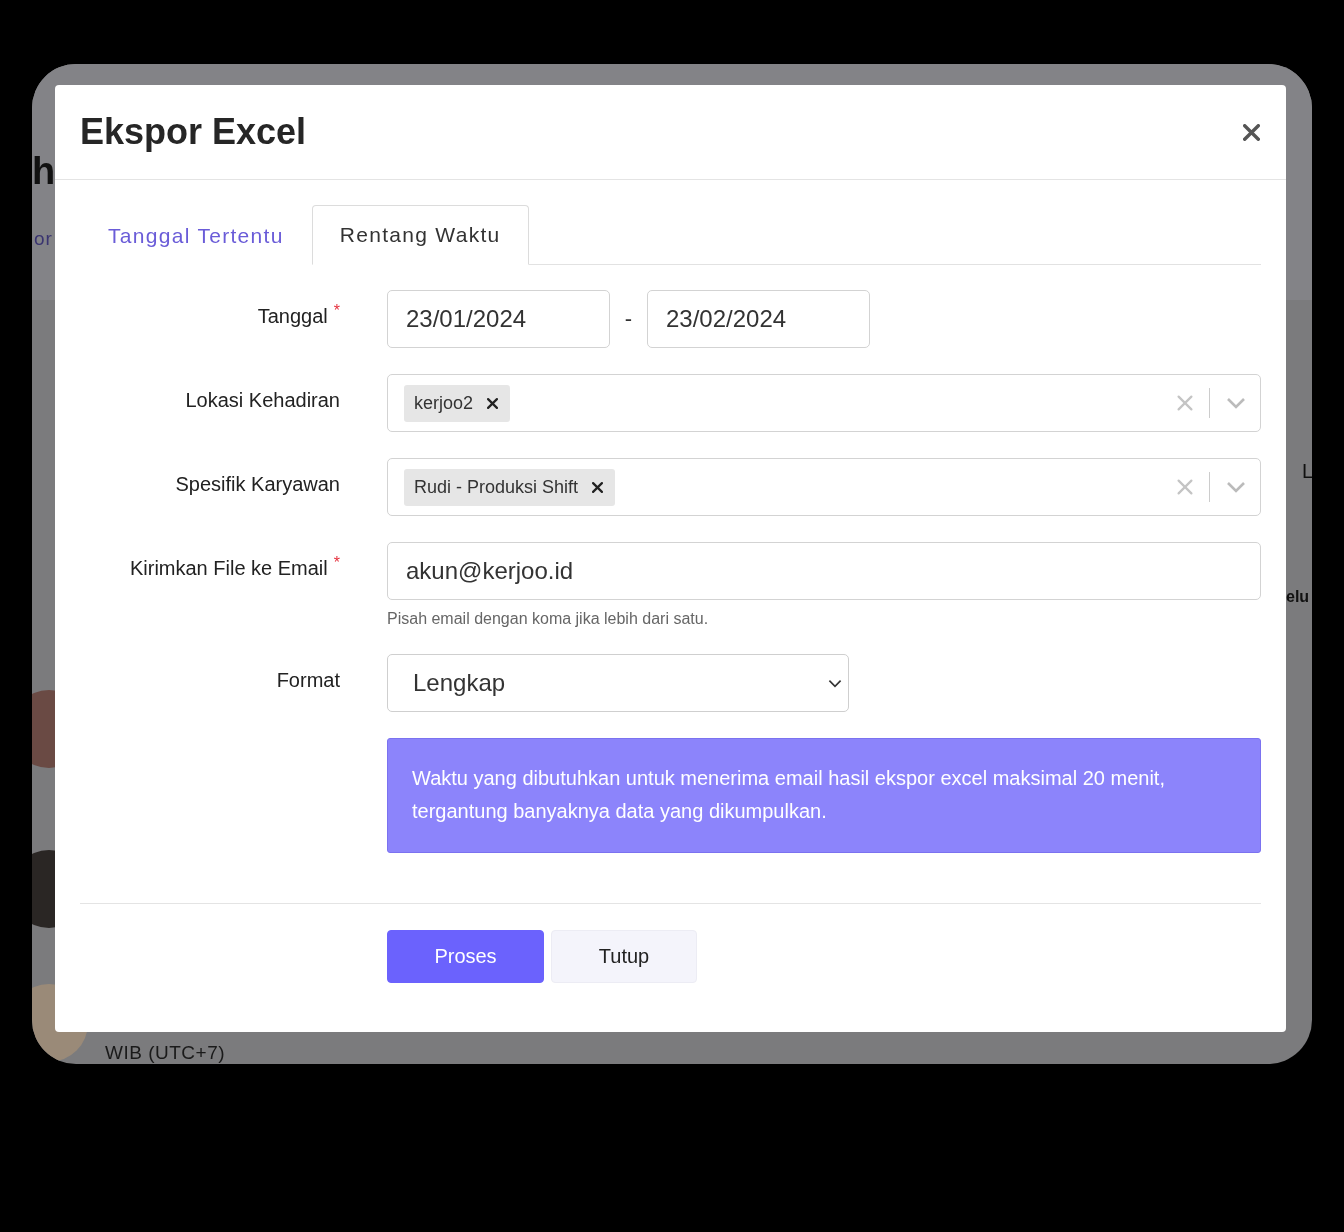 This screenshot has width=1344, height=1232. I want to click on field-label: Tanggal, so click(292, 316).